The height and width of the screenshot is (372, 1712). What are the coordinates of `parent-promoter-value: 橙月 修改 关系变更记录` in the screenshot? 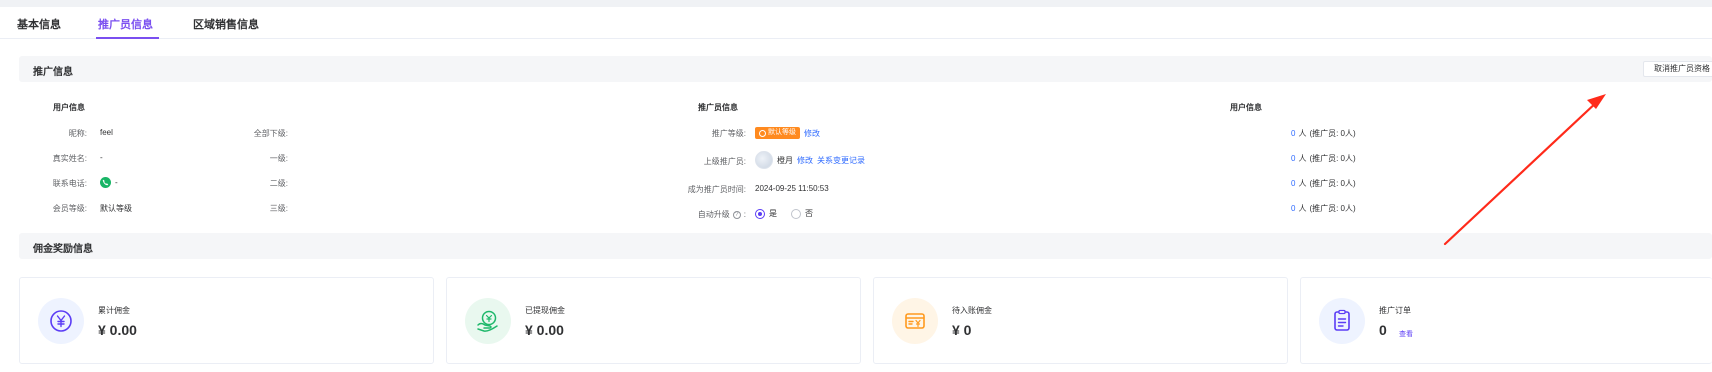 It's located at (810, 160).